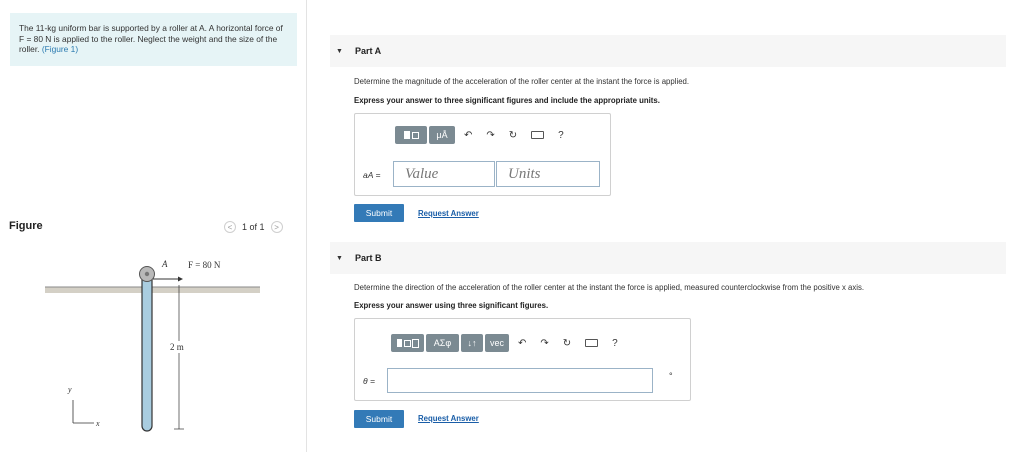  What do you see at coordinates (668, 258) in the screenshot?
I see `part-b-header: ▼ Part B` at bounding box center [668, 258].